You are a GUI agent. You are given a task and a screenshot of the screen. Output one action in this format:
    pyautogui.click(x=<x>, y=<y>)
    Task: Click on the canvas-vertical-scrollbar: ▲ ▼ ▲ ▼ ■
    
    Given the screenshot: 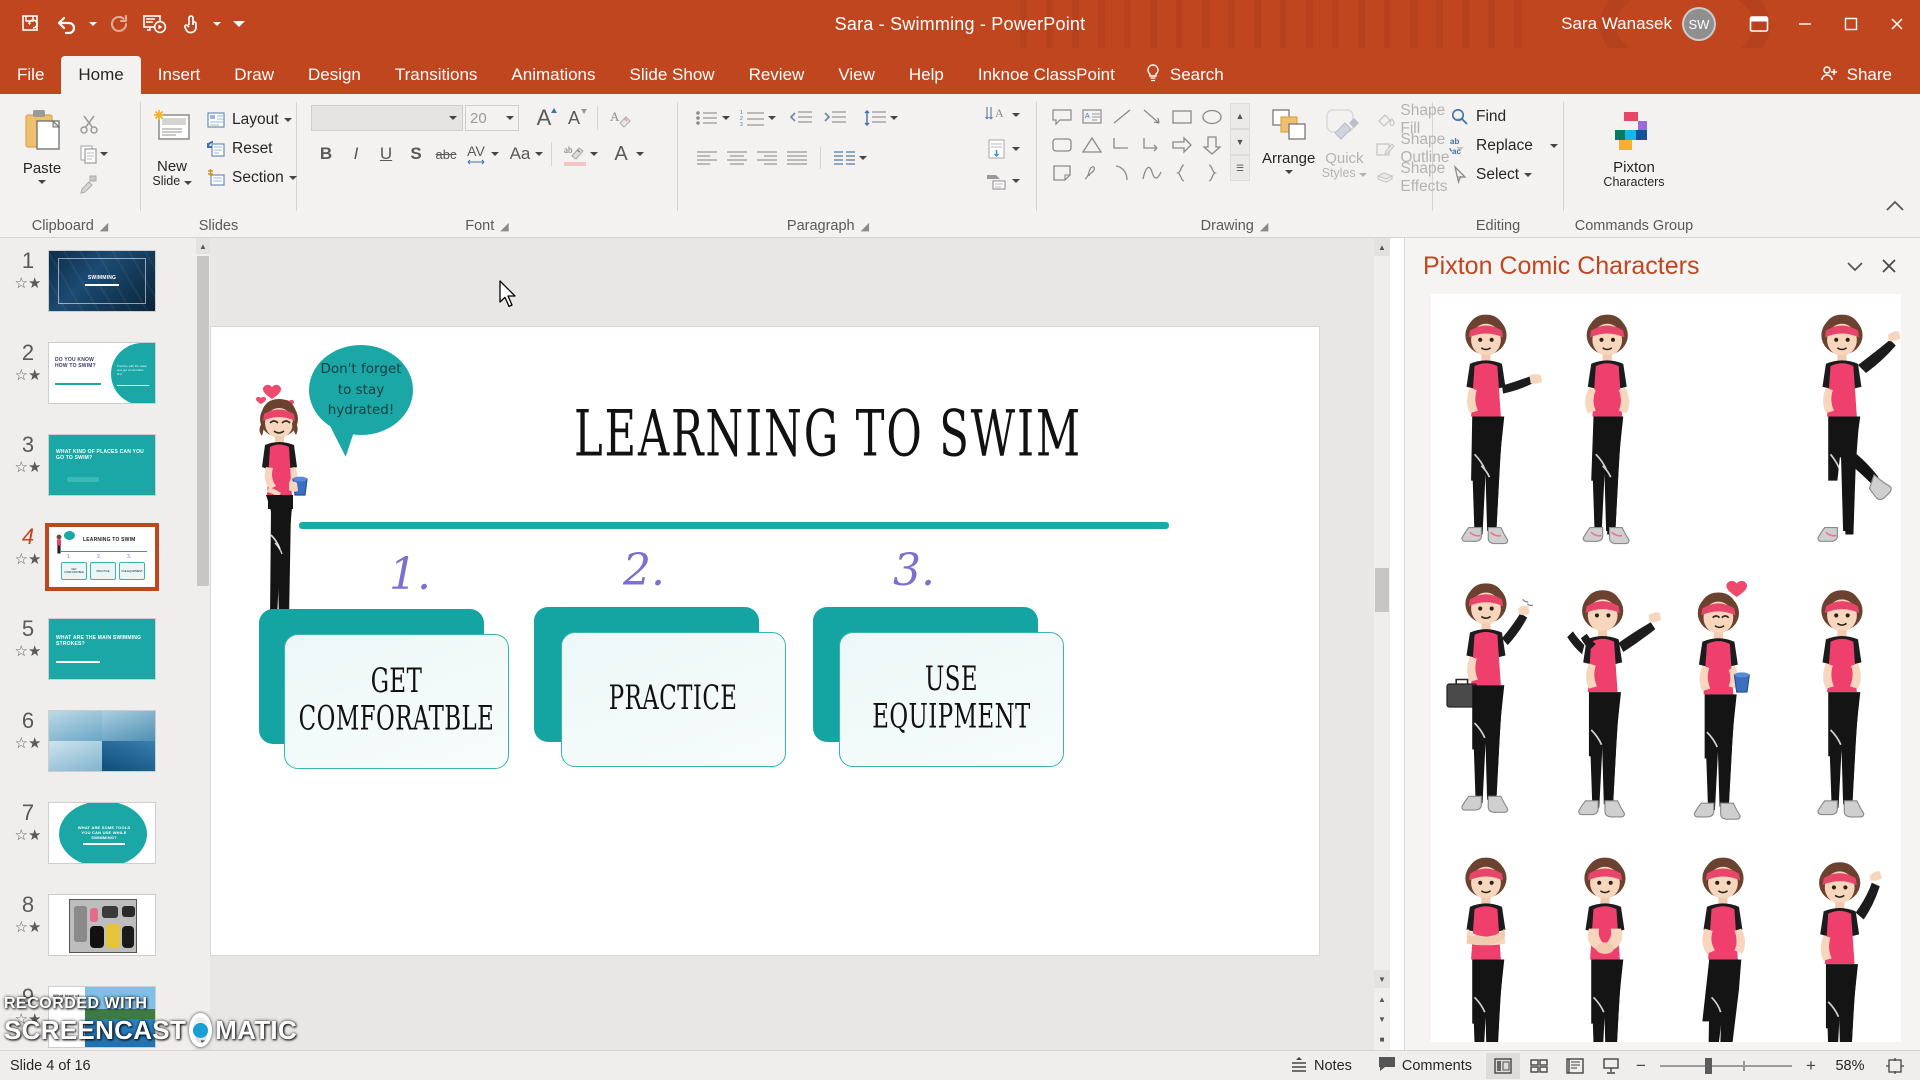 What is the action you would take?
    pyautogui.click(x=1382, y=644)
    